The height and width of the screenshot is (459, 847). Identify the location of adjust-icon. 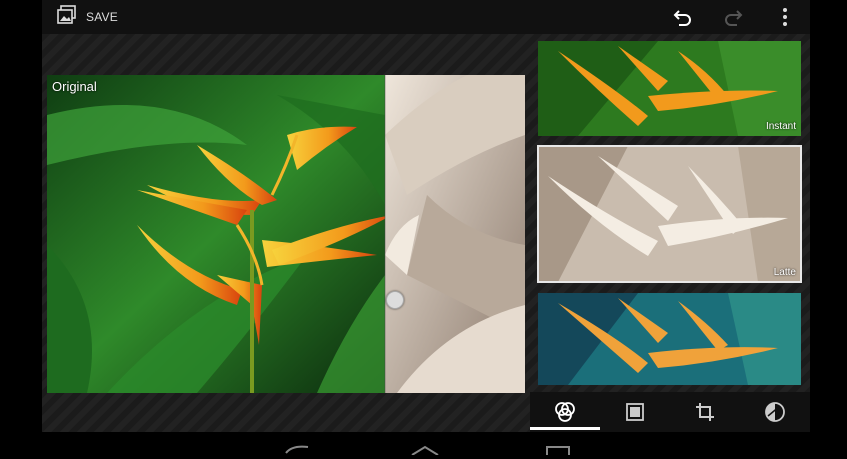
(775, 412).